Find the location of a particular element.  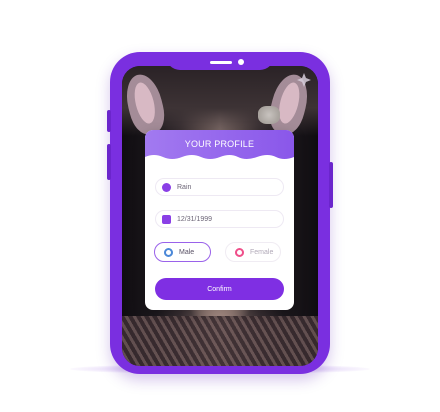

name-field: Rain is located at coordinates (219, 187).